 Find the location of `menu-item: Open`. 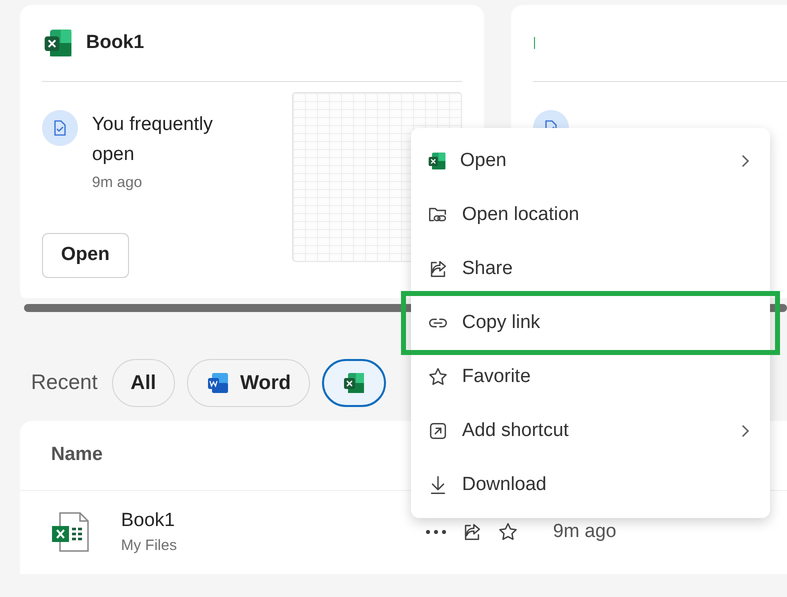

menu-item: Open is located at coordinates (590, 161).